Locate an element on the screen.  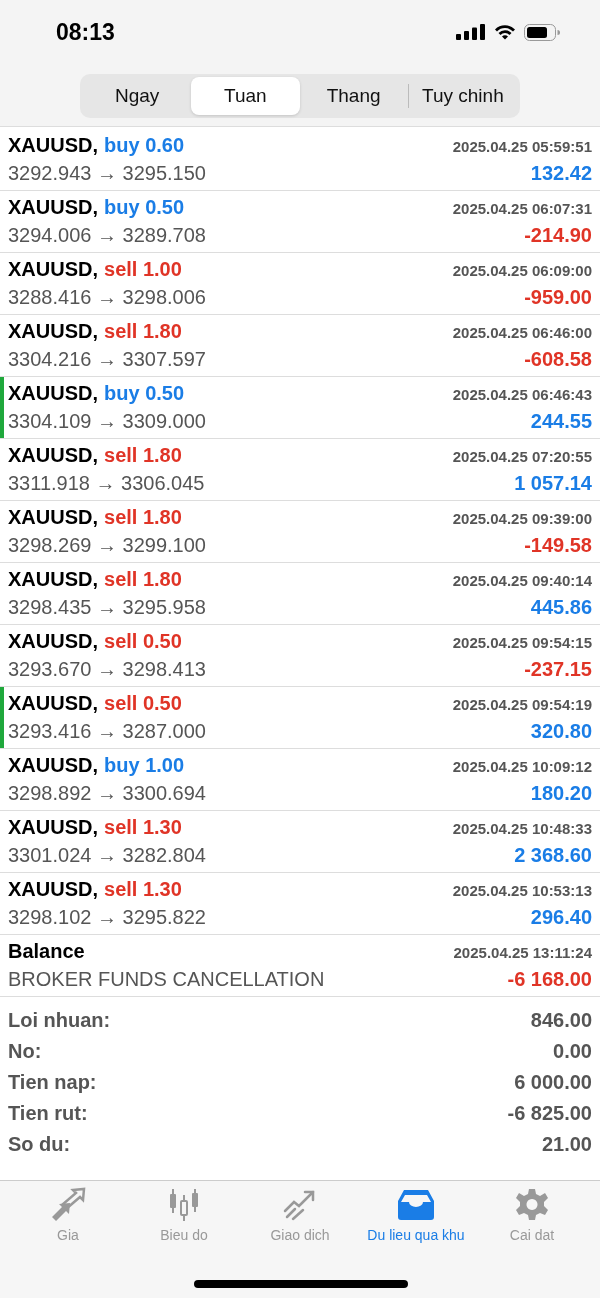
deal-time: 2025.04.25 06:46:00 is located at coordinates (522, 332).